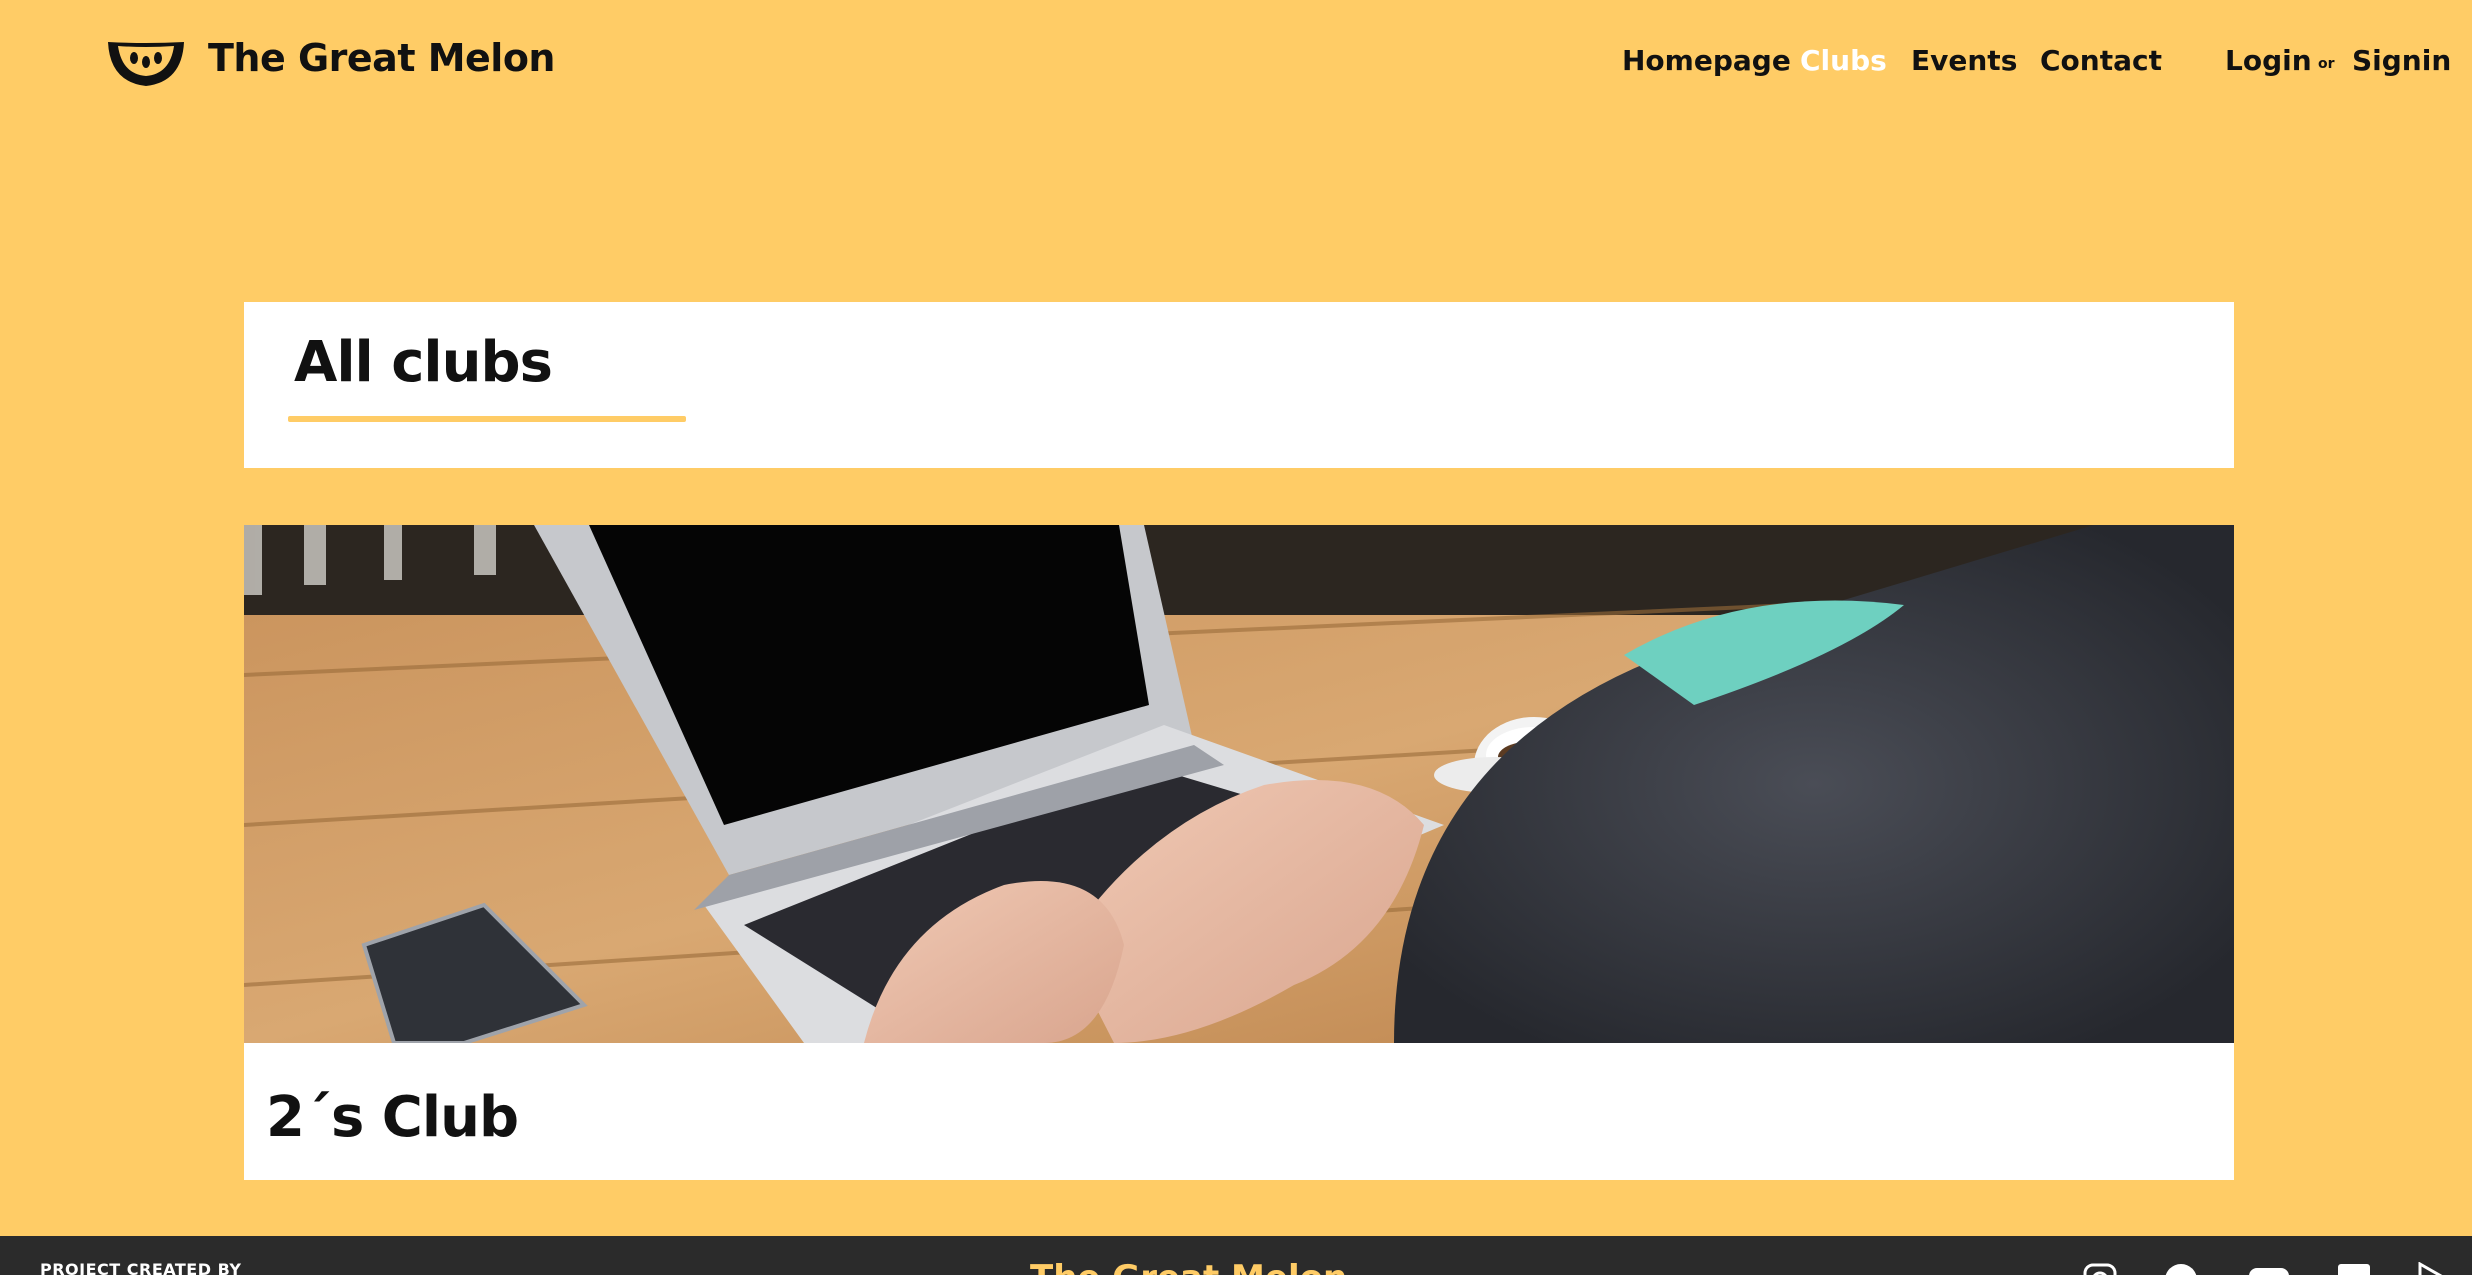 The width and height of the screenshot is (2472, 1275). I want to click on nav-clubs: Clubs, so click(1843, 60).